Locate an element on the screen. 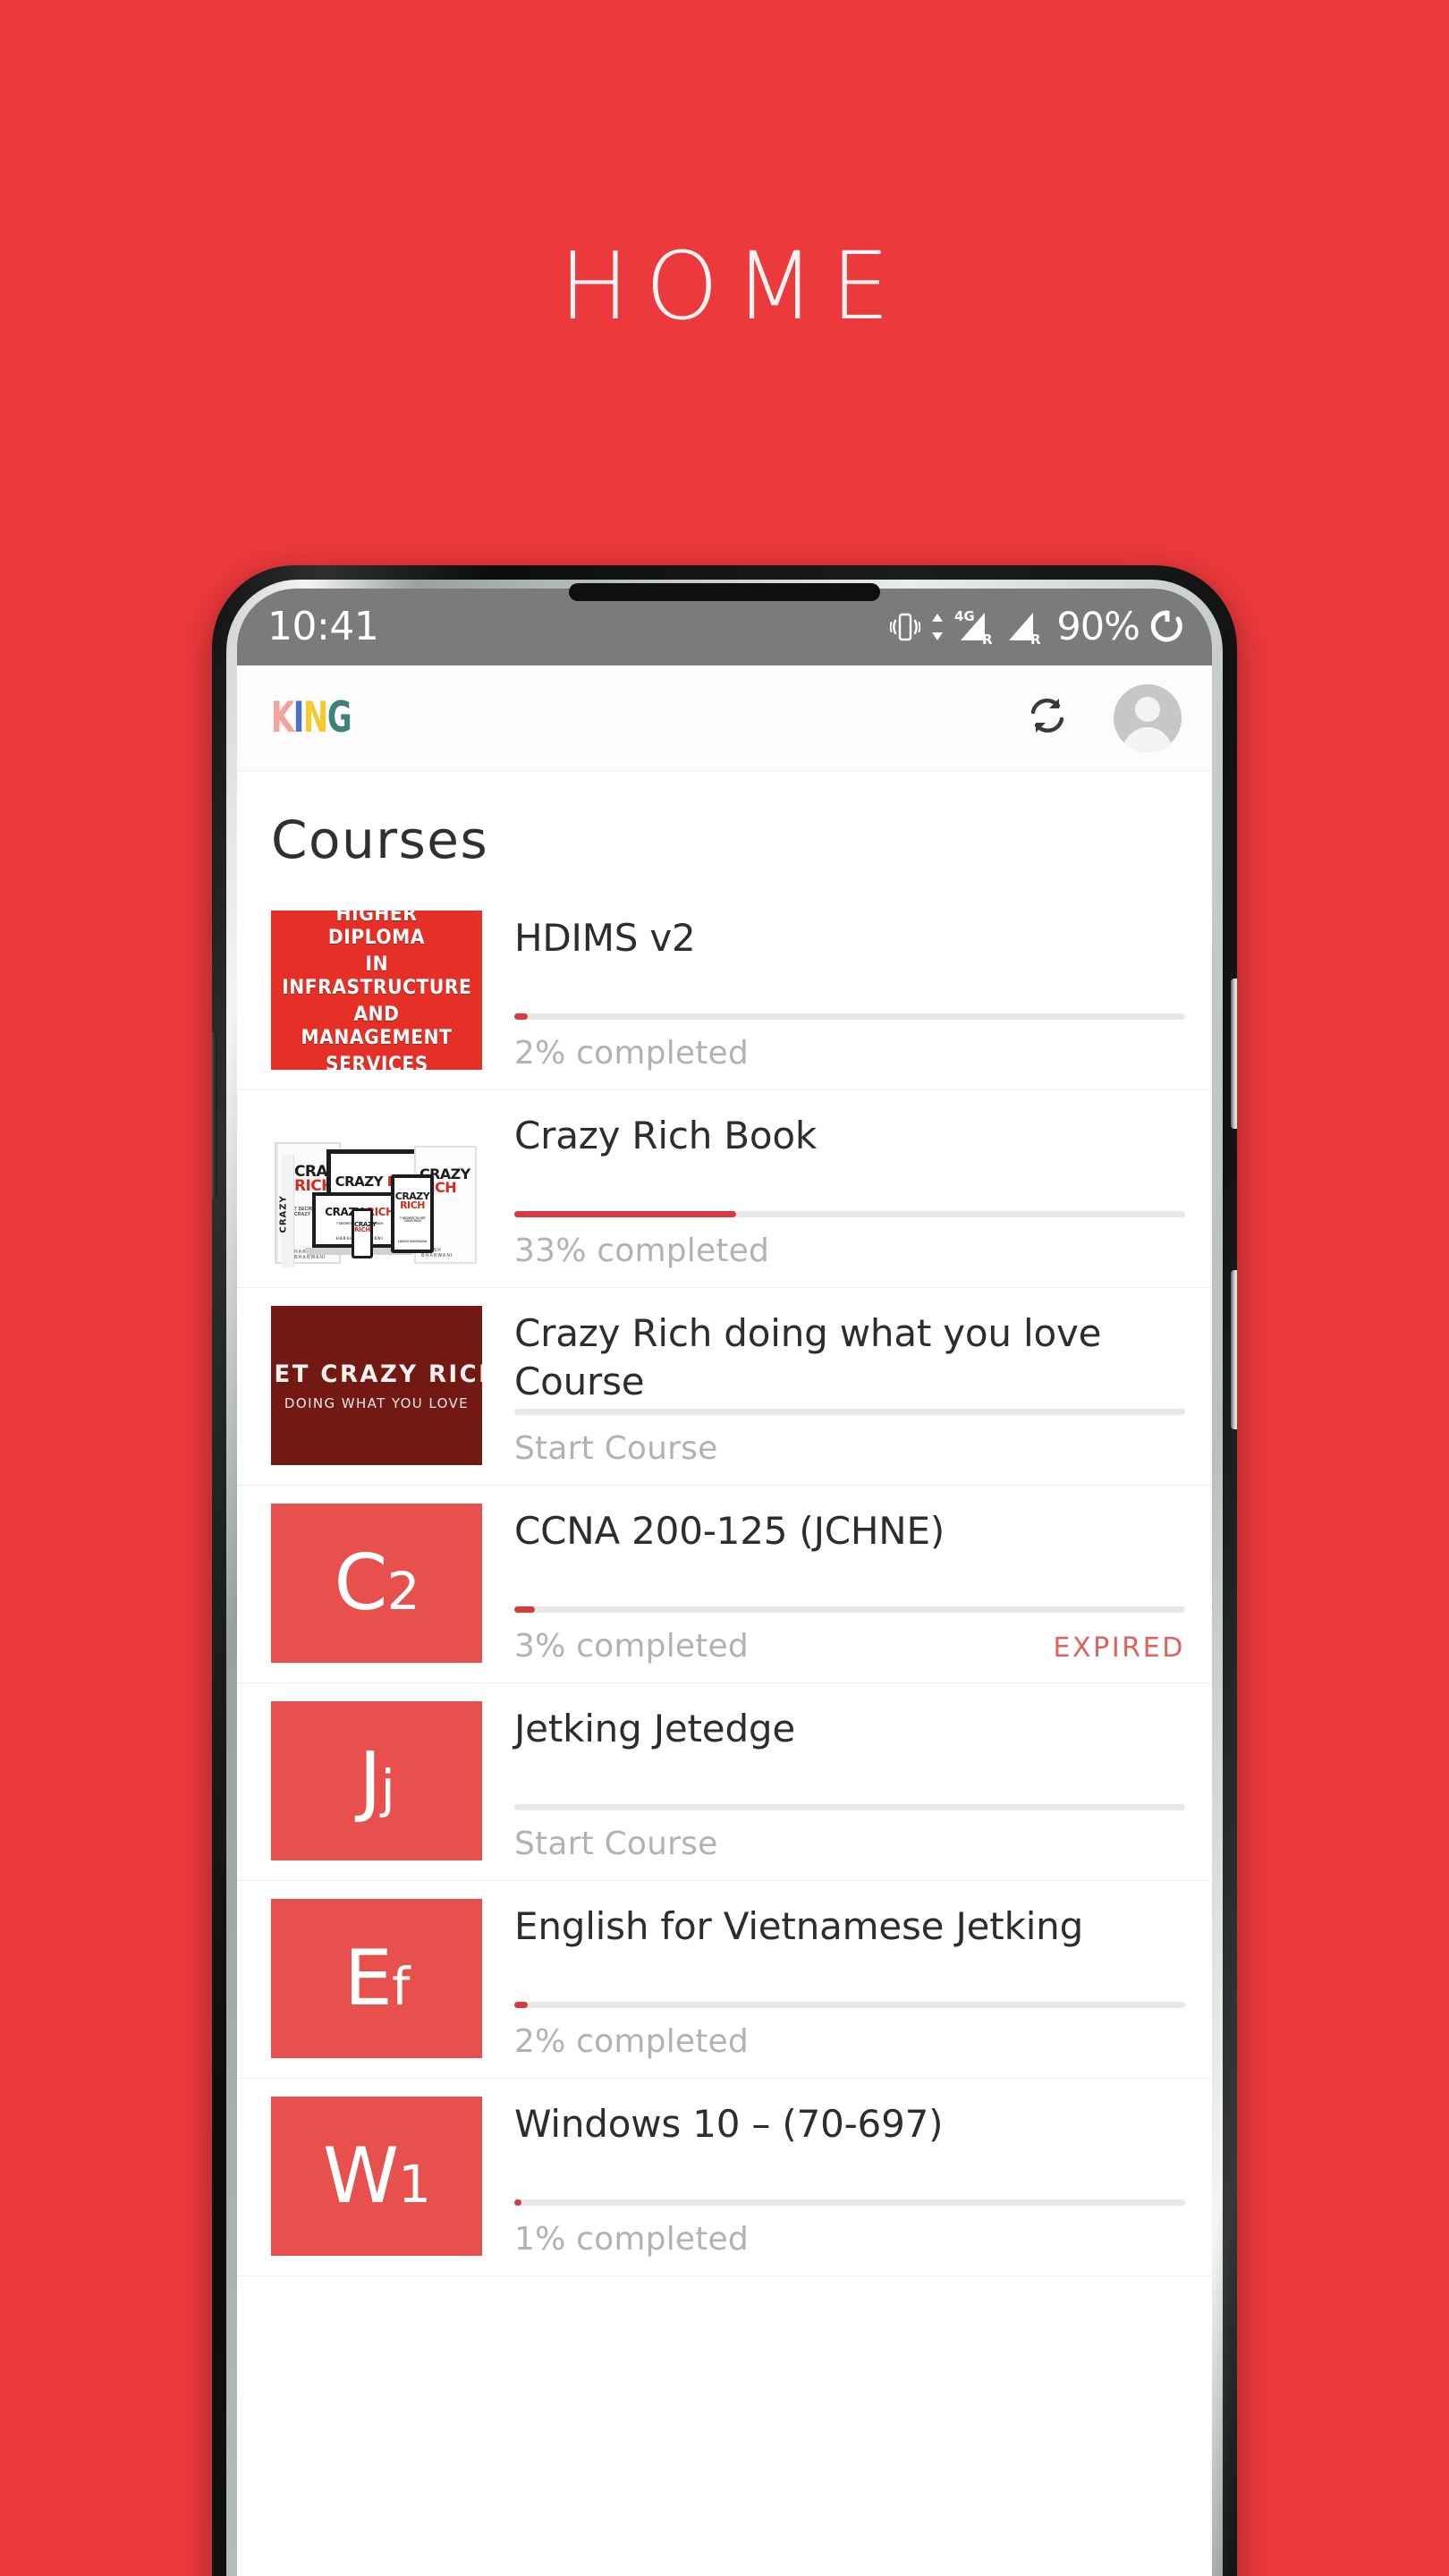 Image resolution: width=1449 pixels, height=2576 pixels. thumb-initials: W1 is located at coordinates (377, 2176).